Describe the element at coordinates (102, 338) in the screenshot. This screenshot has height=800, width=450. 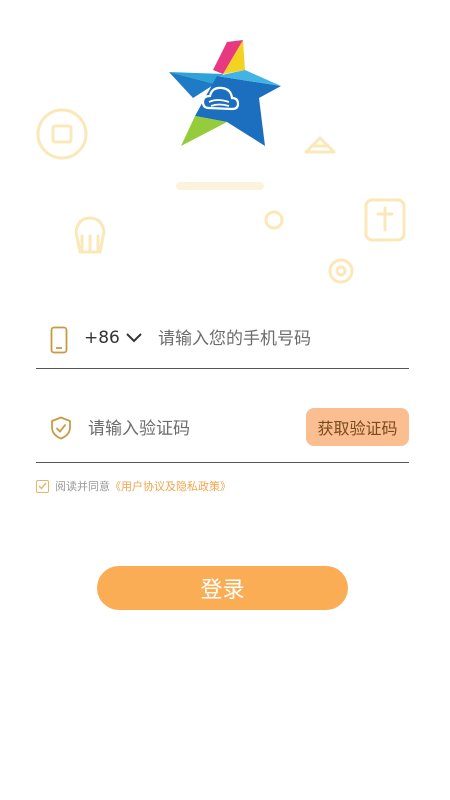
I see `country-code: +86` at that location.